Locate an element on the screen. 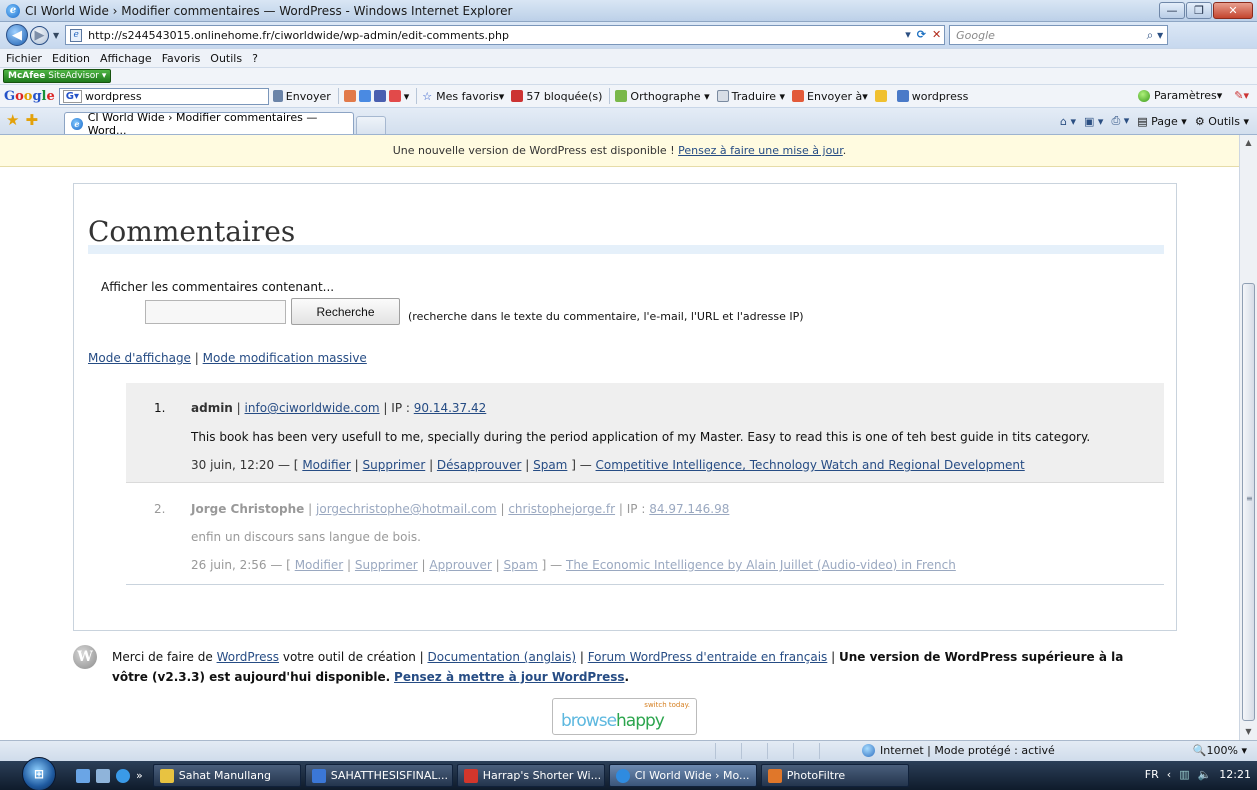  search-button: Recherche is located at coordinates (345, 311).